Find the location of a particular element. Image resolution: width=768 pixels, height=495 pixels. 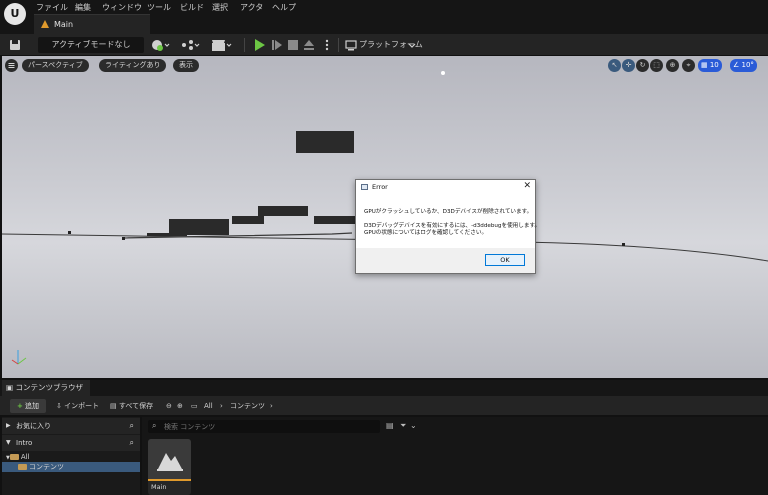

blueprint-icon is located at coordinates (191, 45).